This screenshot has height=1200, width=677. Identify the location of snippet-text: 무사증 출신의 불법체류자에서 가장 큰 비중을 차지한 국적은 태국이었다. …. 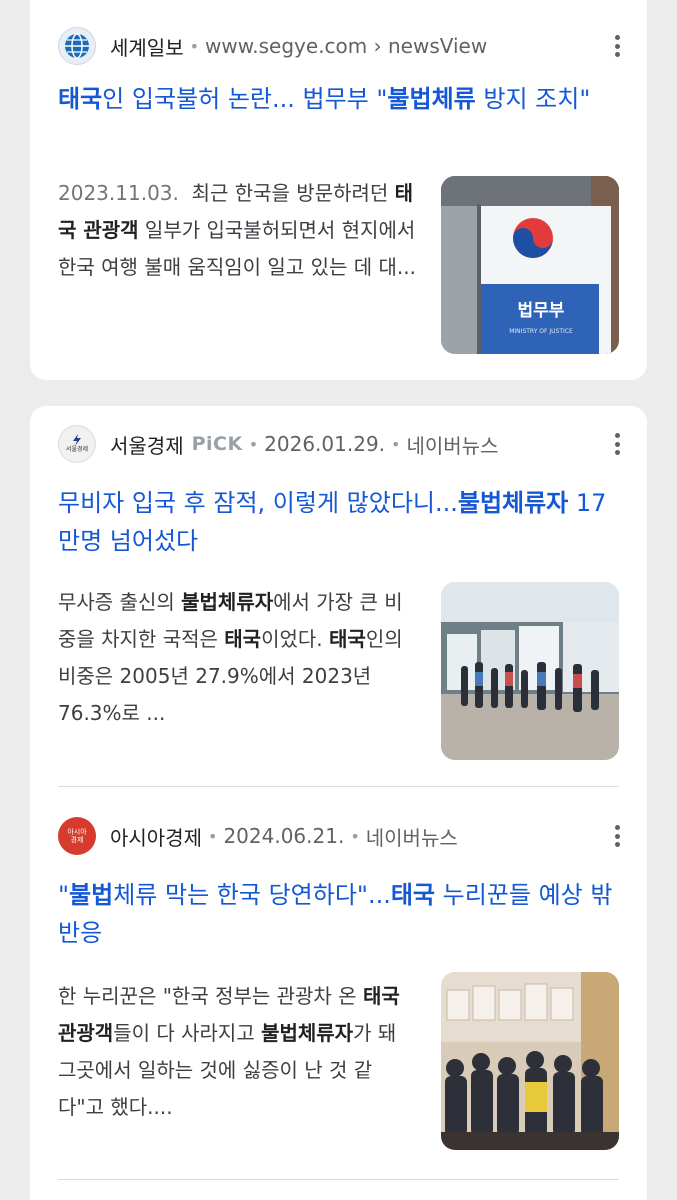
(230, 657).